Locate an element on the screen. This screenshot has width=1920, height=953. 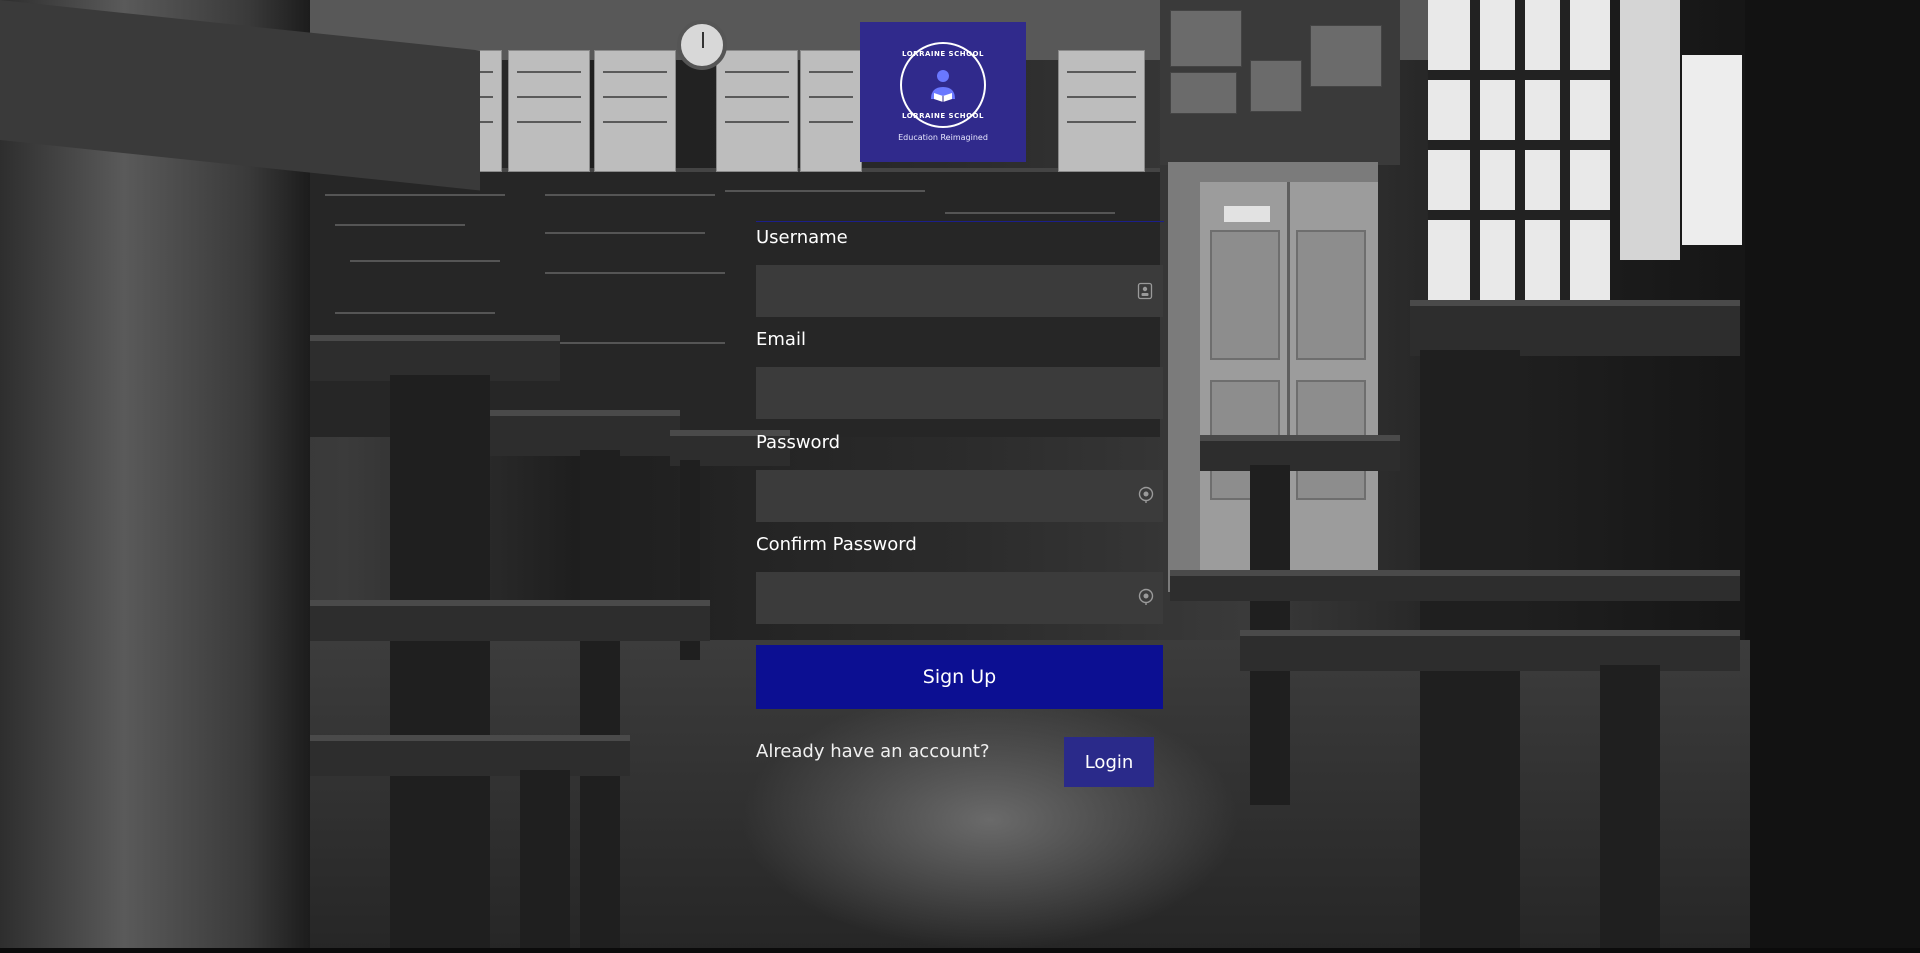
confirm-password-label: Confirm Password is located at coordinates (836, 544).